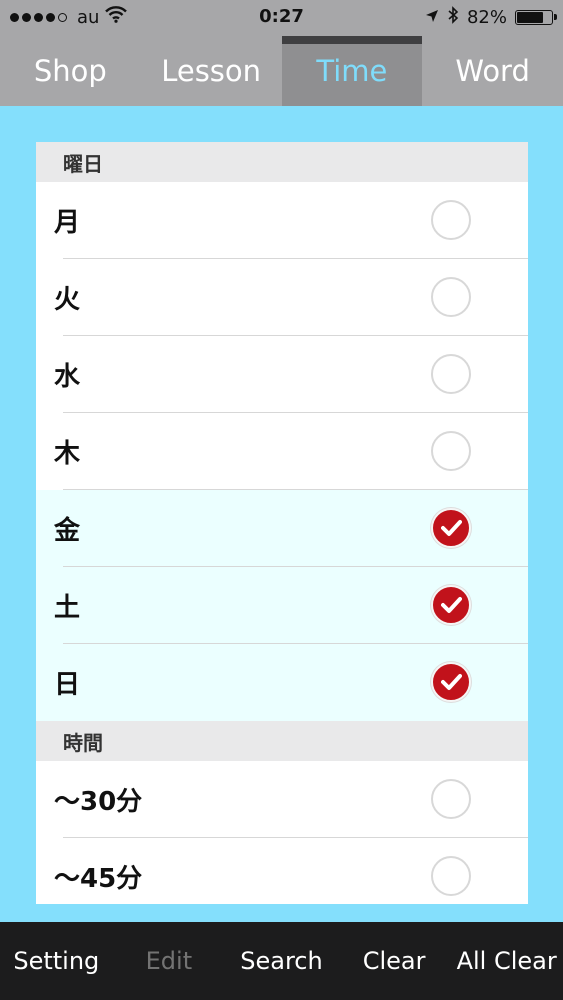  Describe the element at coordinates (282, 528) in the screenshot. I see `list-item: 金` at that location.